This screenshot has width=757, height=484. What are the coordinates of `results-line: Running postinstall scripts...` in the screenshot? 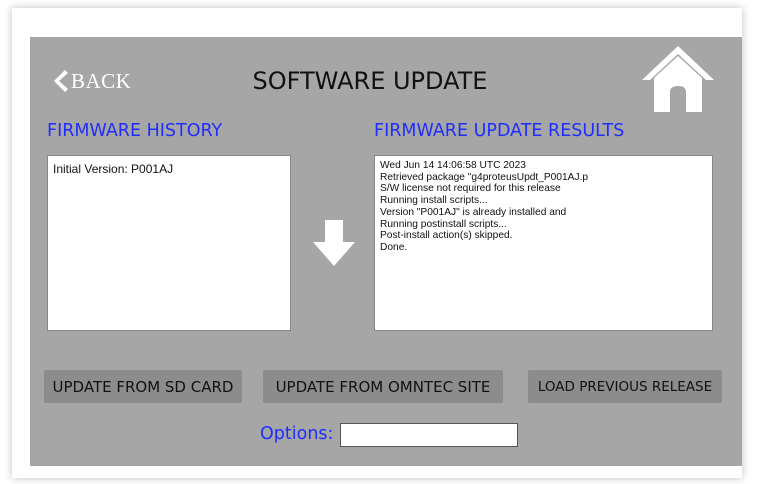 It's located at (443, 224).